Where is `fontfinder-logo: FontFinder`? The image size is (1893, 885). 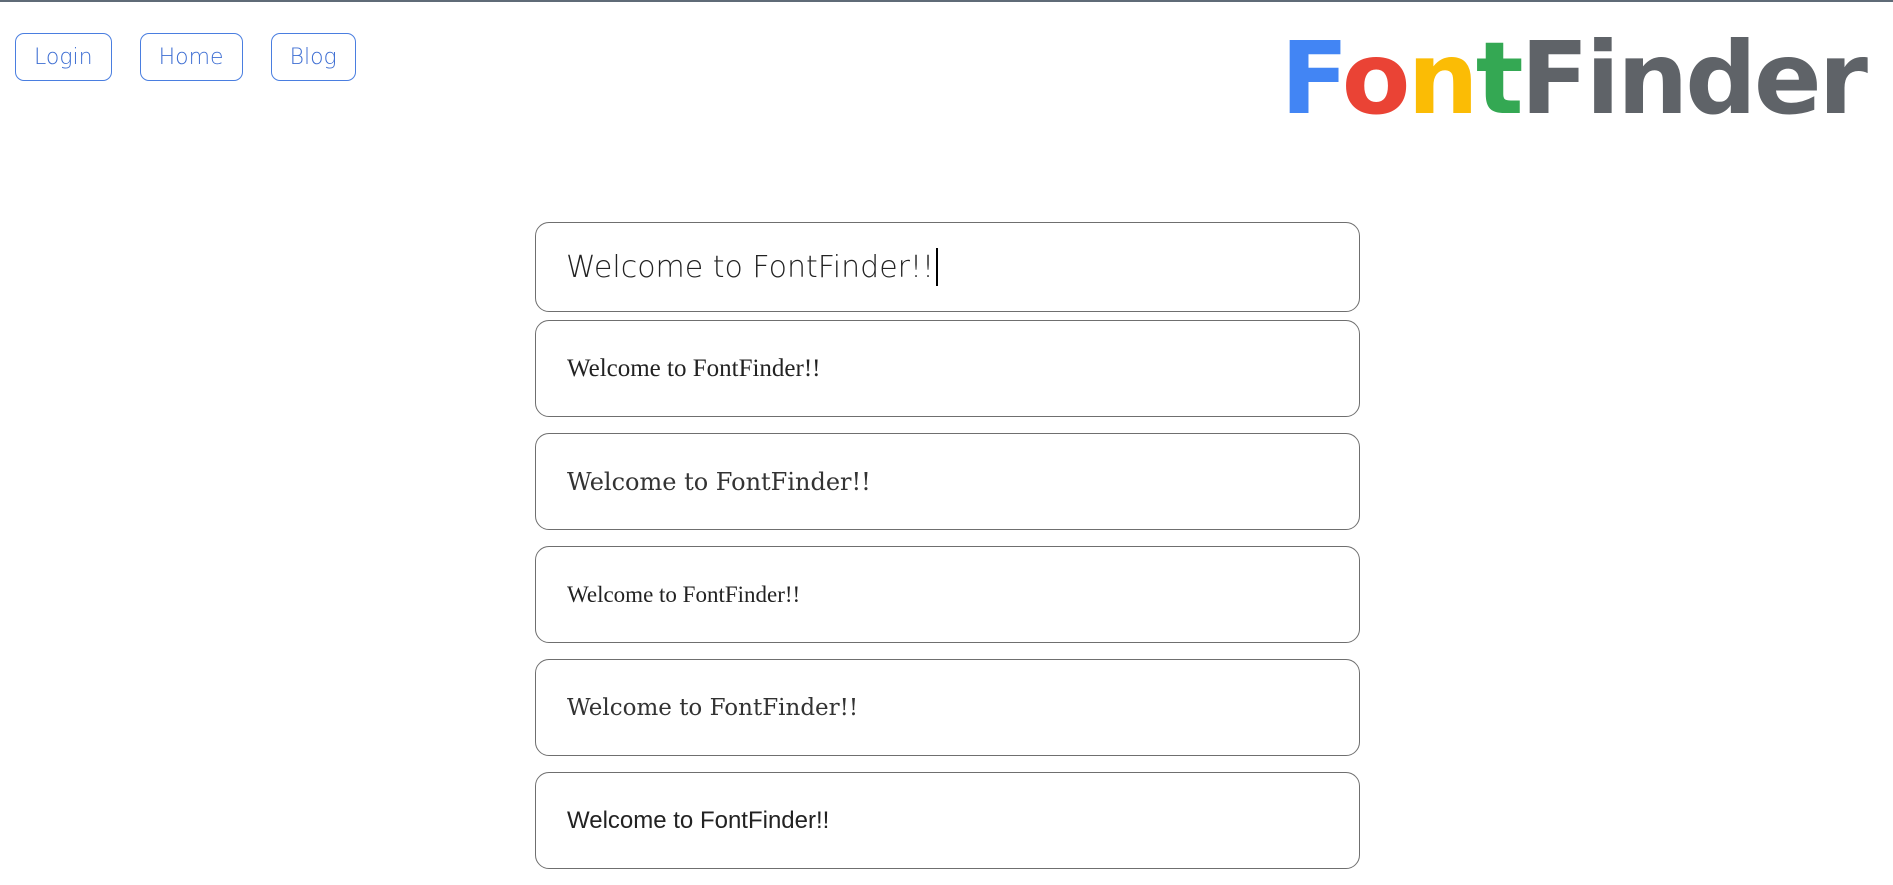 fontfinder-logo: FontFinder is located at coordinates (1574, 79).